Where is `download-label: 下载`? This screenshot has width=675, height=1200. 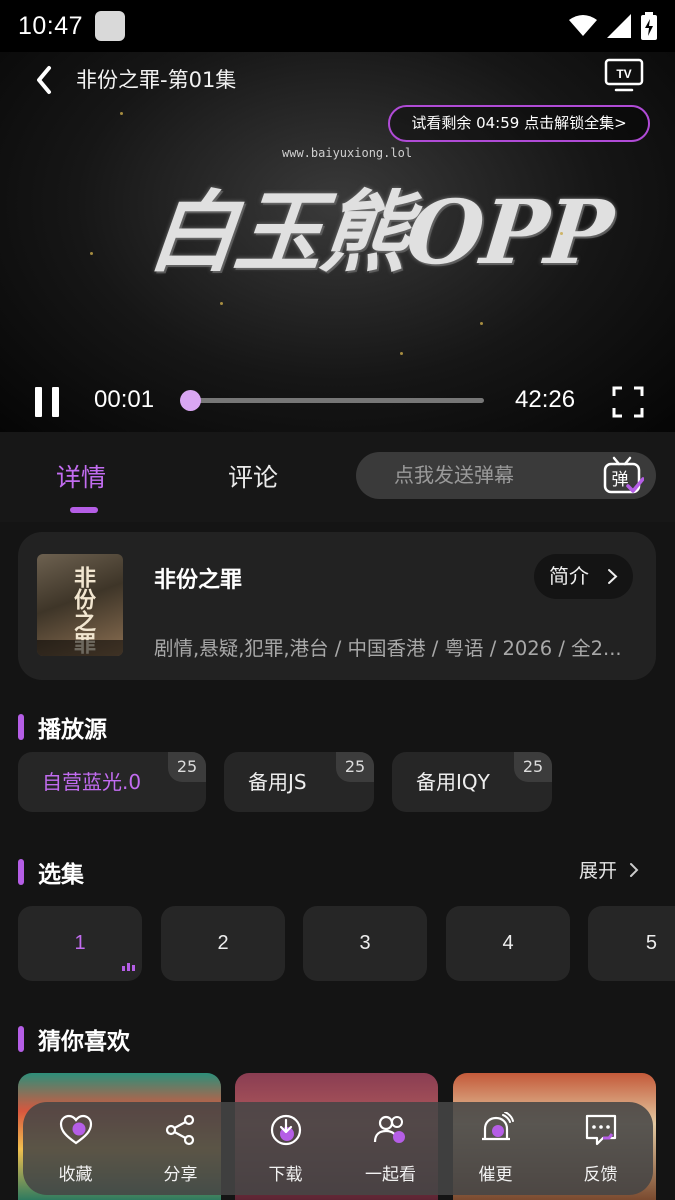 download-label: 下载 is located at coordinates (285, 1175).